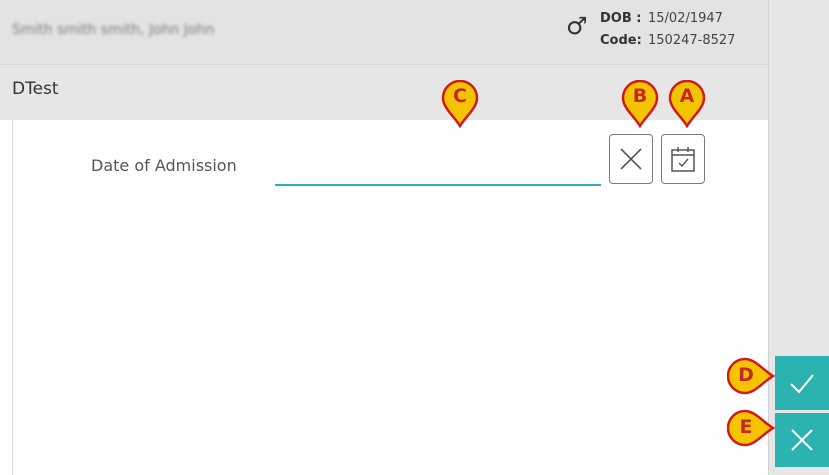  I want to click on calendar-check-icon, so click(683, 159).